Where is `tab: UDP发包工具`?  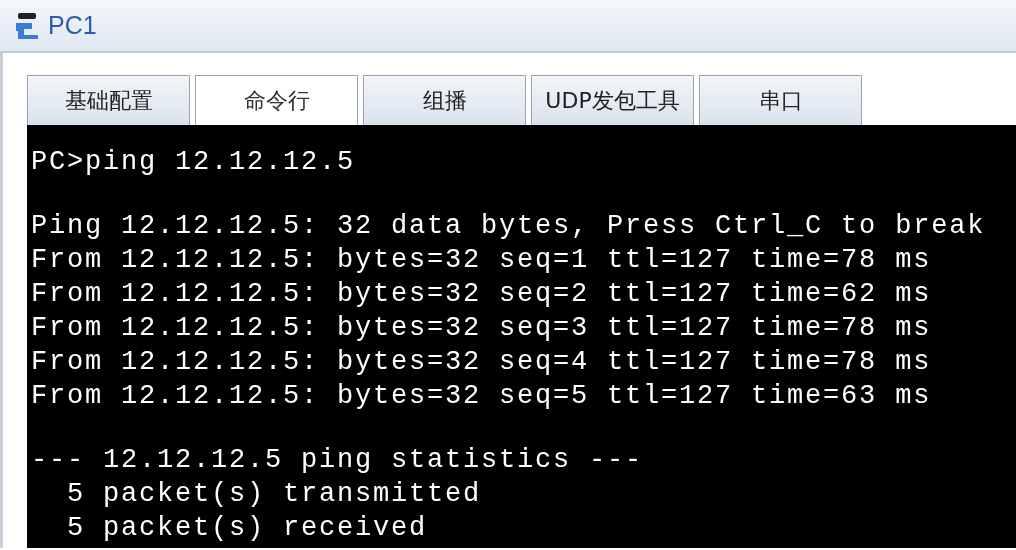
tab: UDP发包工具 is located at coordinates (612, 100).